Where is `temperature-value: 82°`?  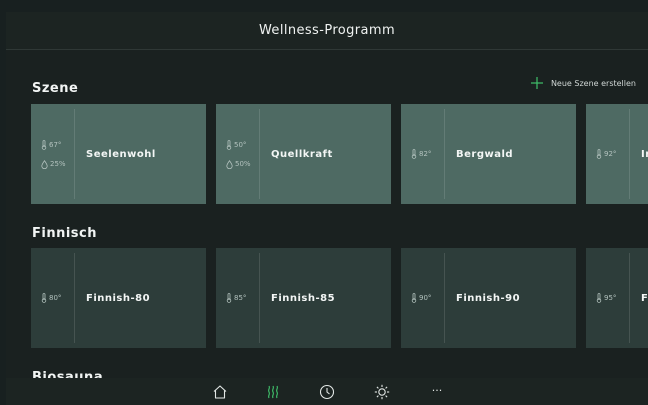
temperature-value: 82° is located at coordinates (425, 154).